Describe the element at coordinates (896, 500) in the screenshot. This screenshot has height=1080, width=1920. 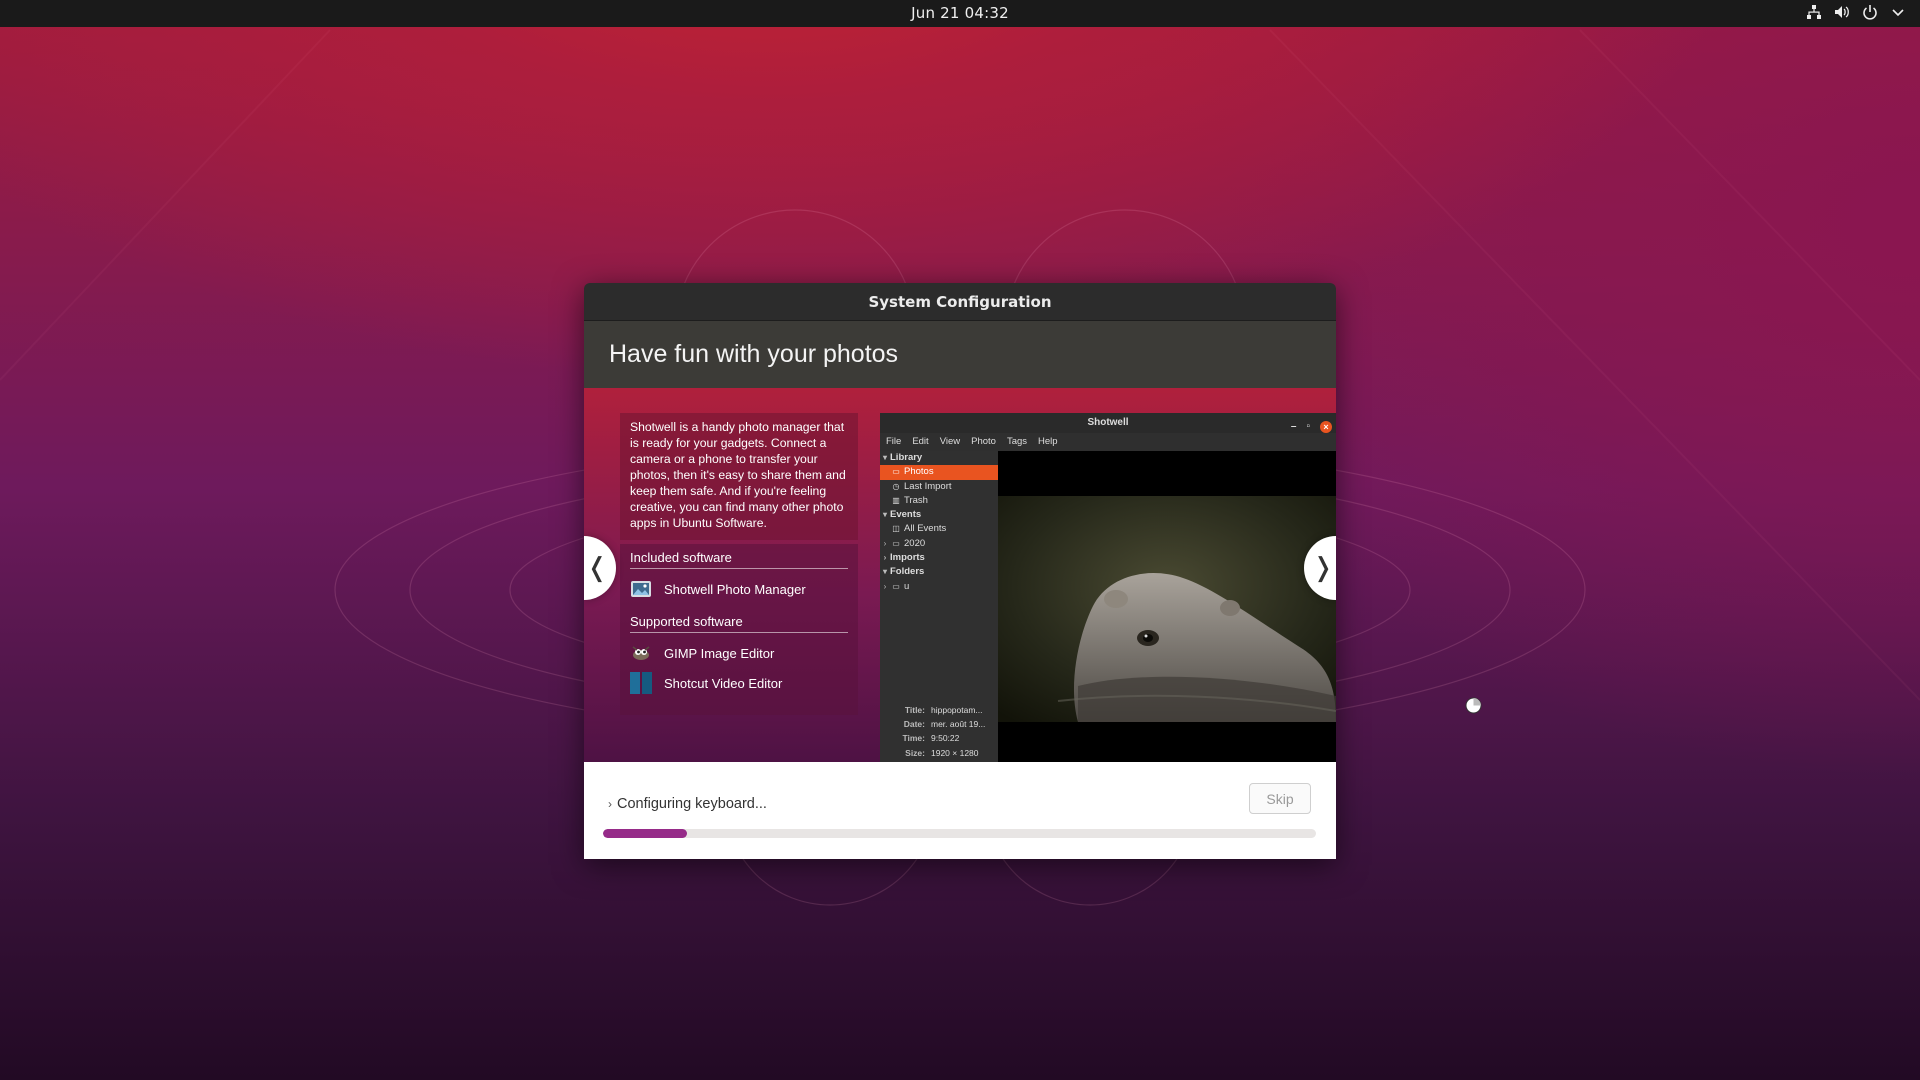
I see `trash-icon: ▥` at that location.